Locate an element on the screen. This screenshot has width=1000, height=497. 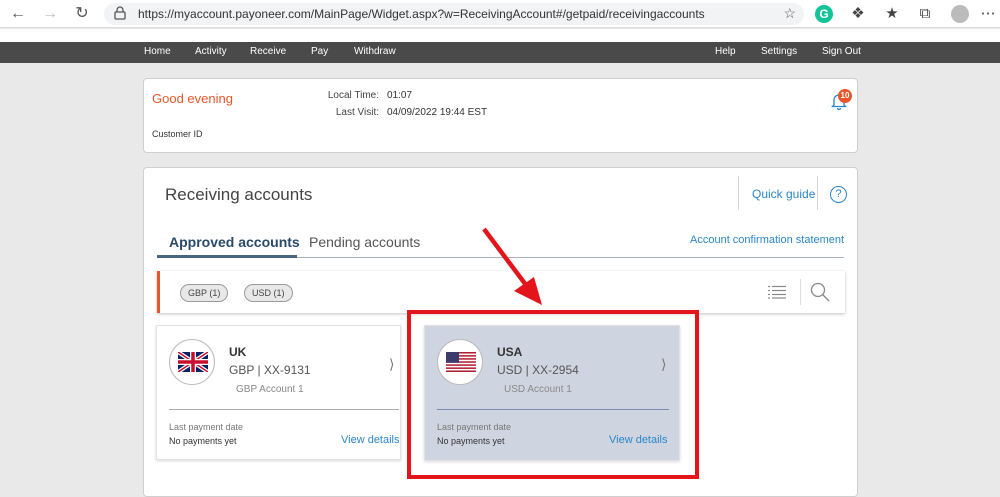
nav-withdraw: Withdraw is located at coordinates (375, 51).